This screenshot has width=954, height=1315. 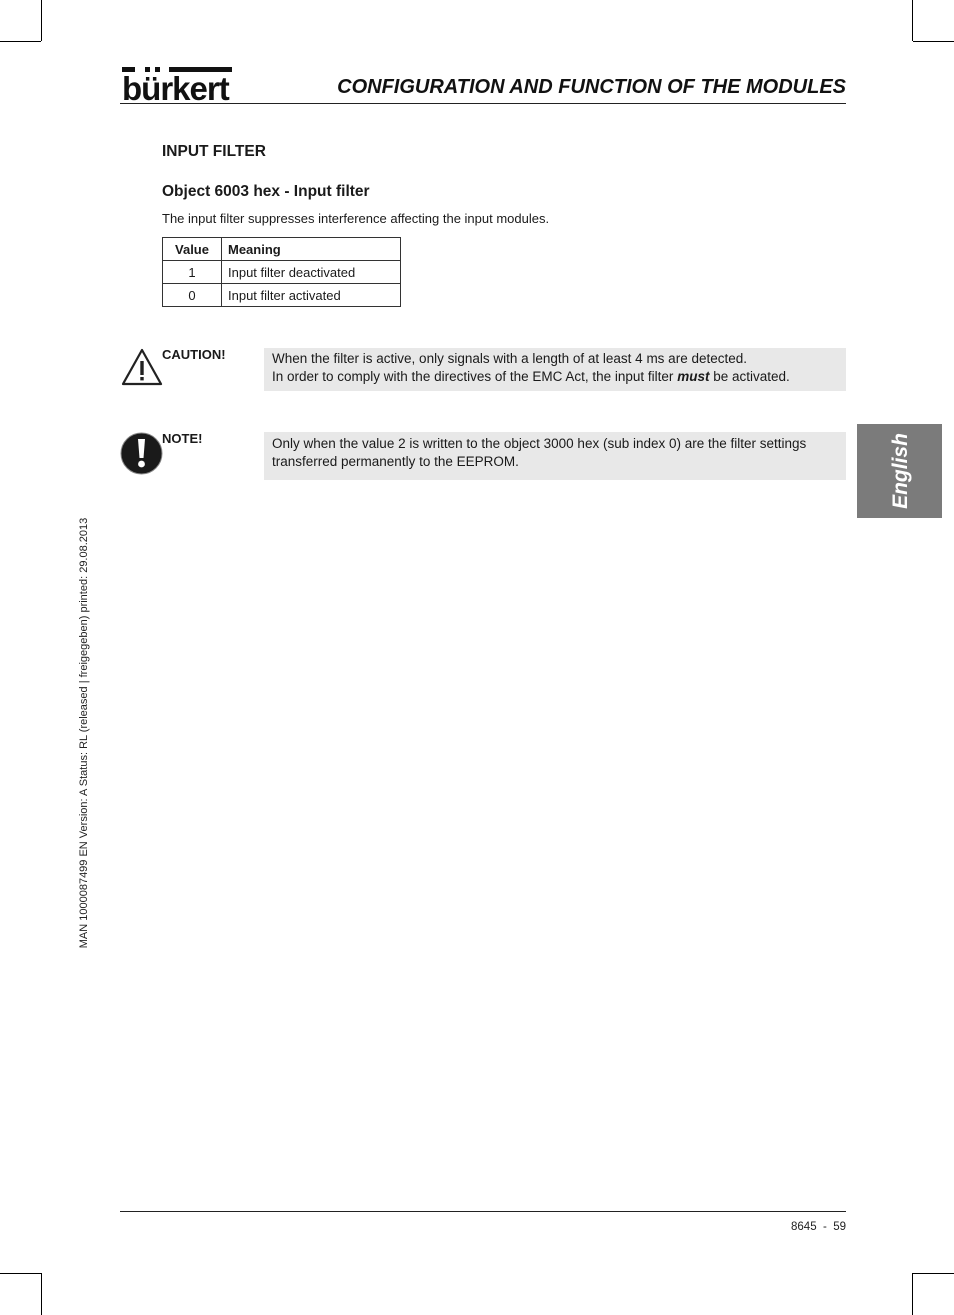 What do you see at coordinates (311, 295) in the screenshot?
I see `cell-meaning: Input filter activated` at bounding box center [311, 295].